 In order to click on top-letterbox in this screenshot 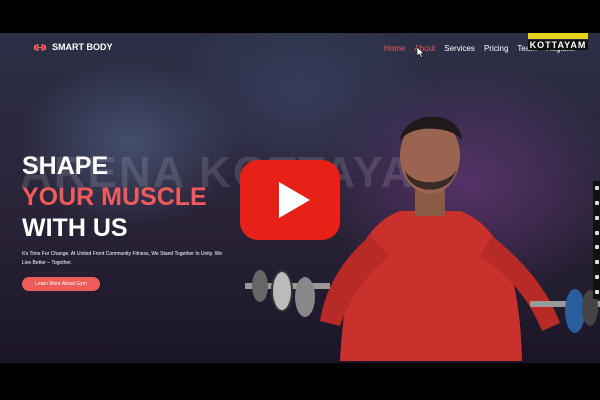, I will do `click(300, 16)`.